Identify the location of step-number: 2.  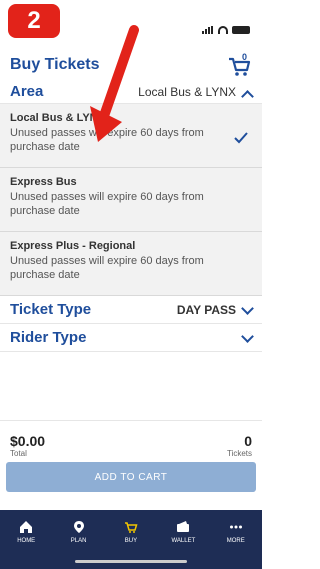
(34, 20).